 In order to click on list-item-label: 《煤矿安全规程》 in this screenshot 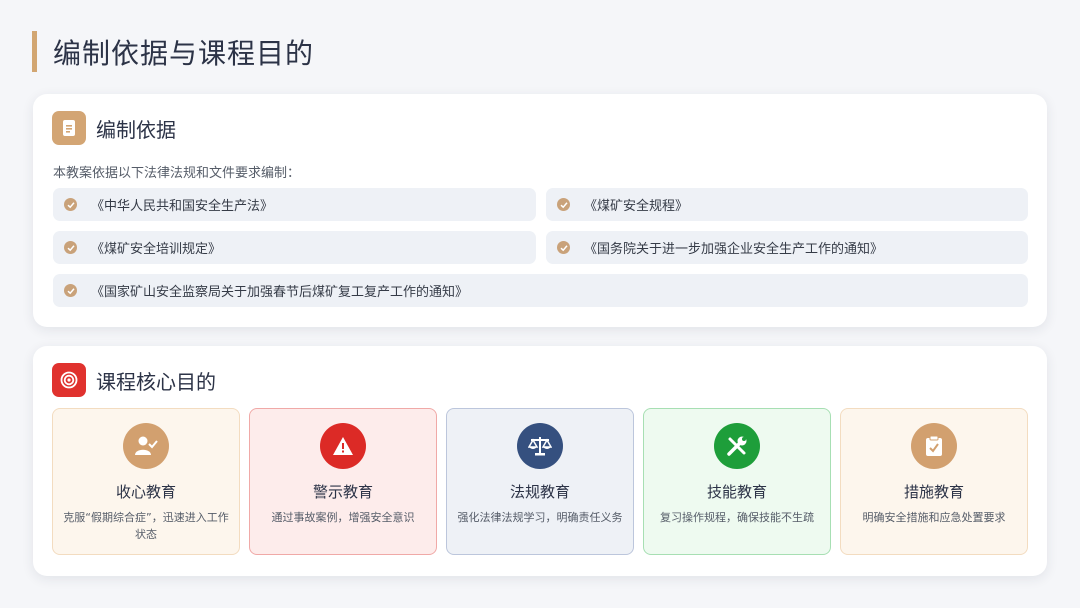, I will do `click(636, 206)`.